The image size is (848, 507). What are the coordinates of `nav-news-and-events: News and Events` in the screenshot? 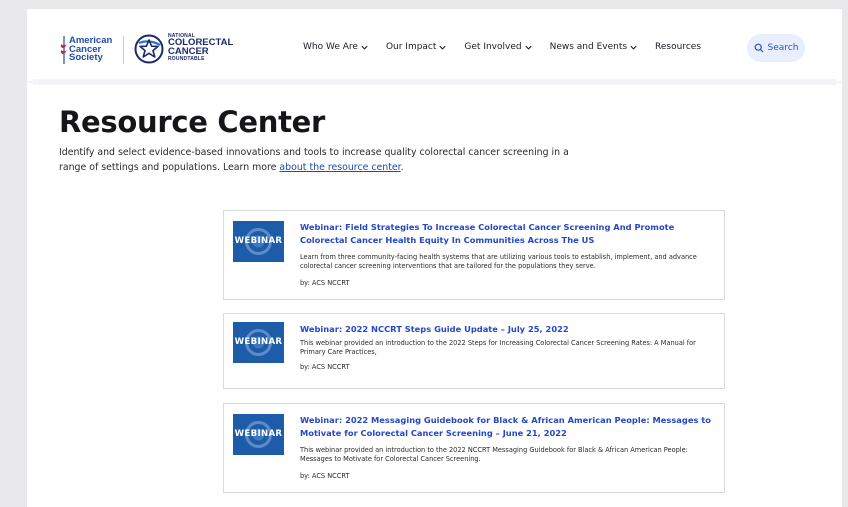 It's located at (594, 47).